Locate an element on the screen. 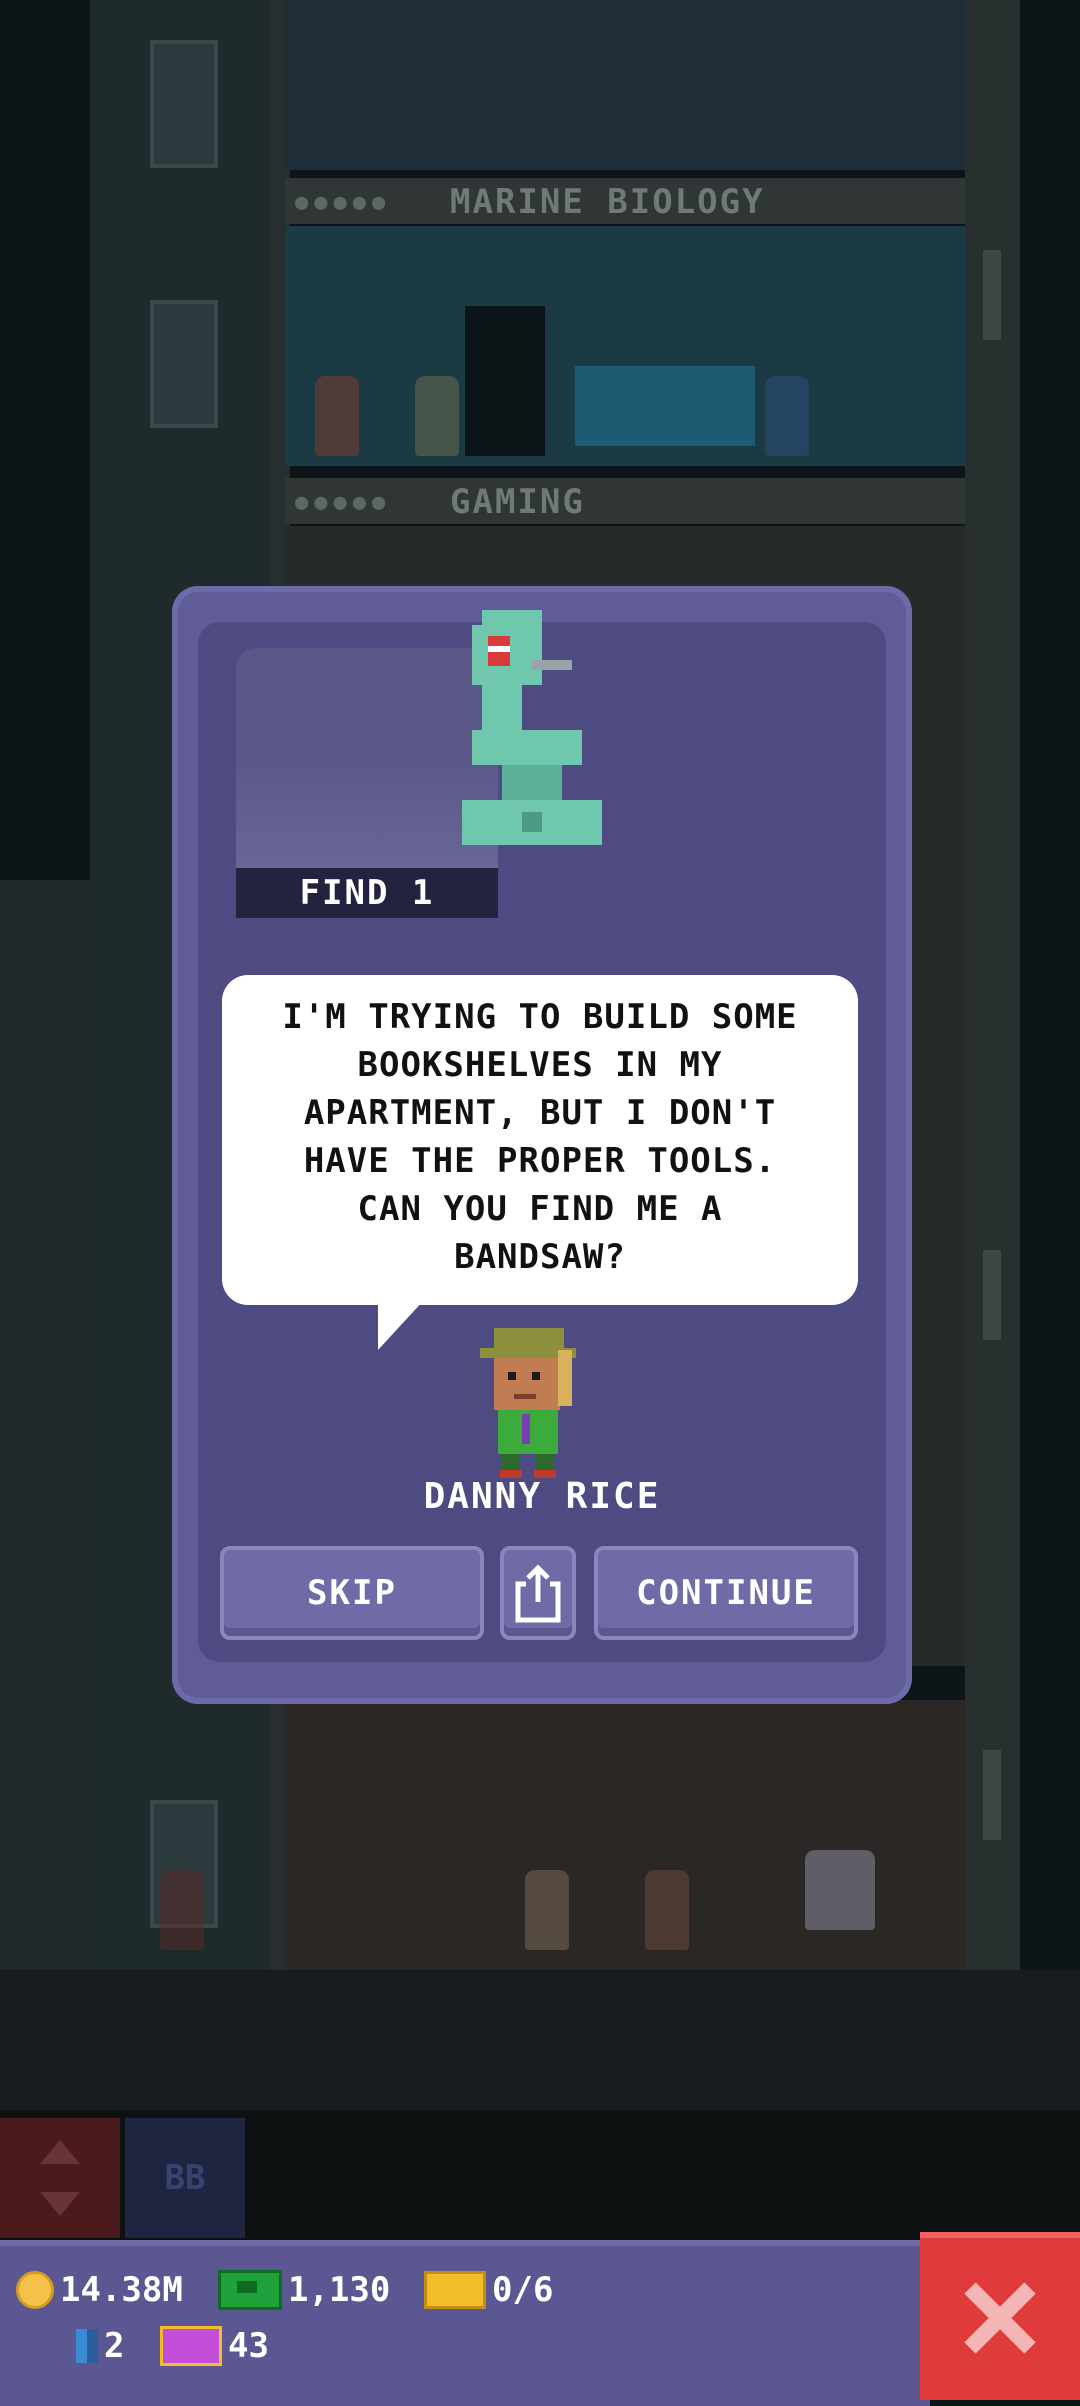 The width and height of the screenshot is (1080, 2406). floor-label-gaming: GAMING is located at coordinates (517, 502).